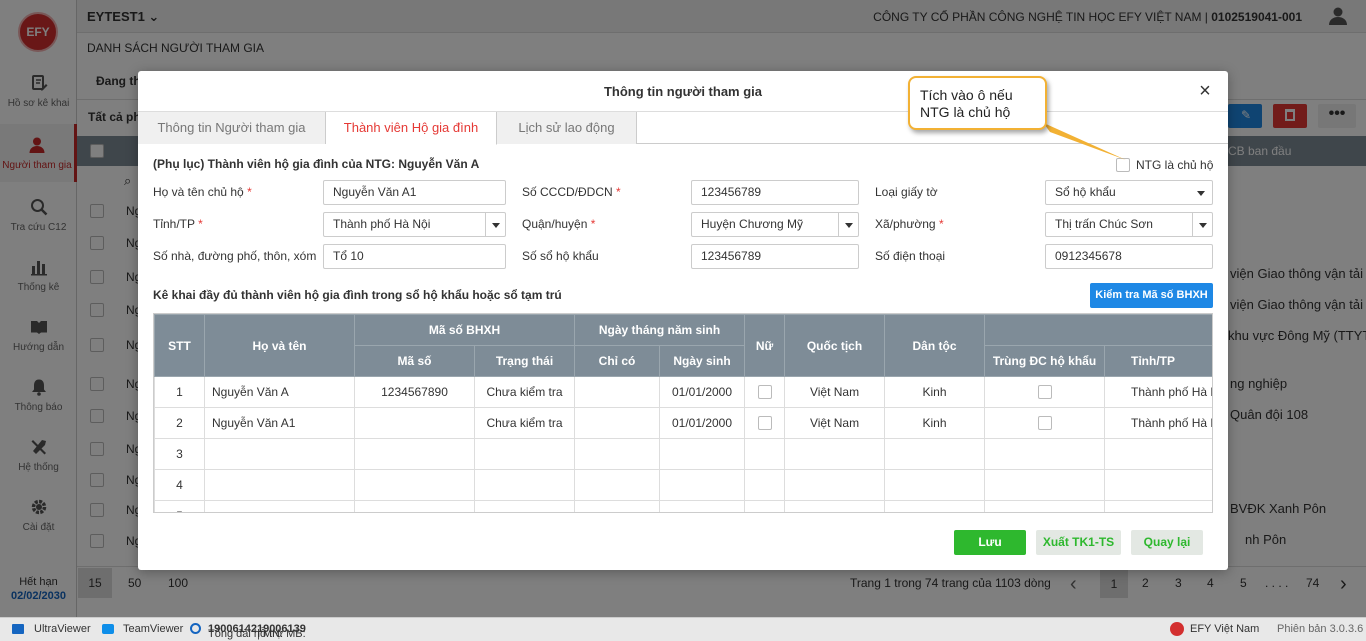 Image resolution: width=1366 pixels, height=641 pixels. Describe the element at coordinates (555, 224) in the screenshot. I see `label-text: Quận/huyện` at that location.